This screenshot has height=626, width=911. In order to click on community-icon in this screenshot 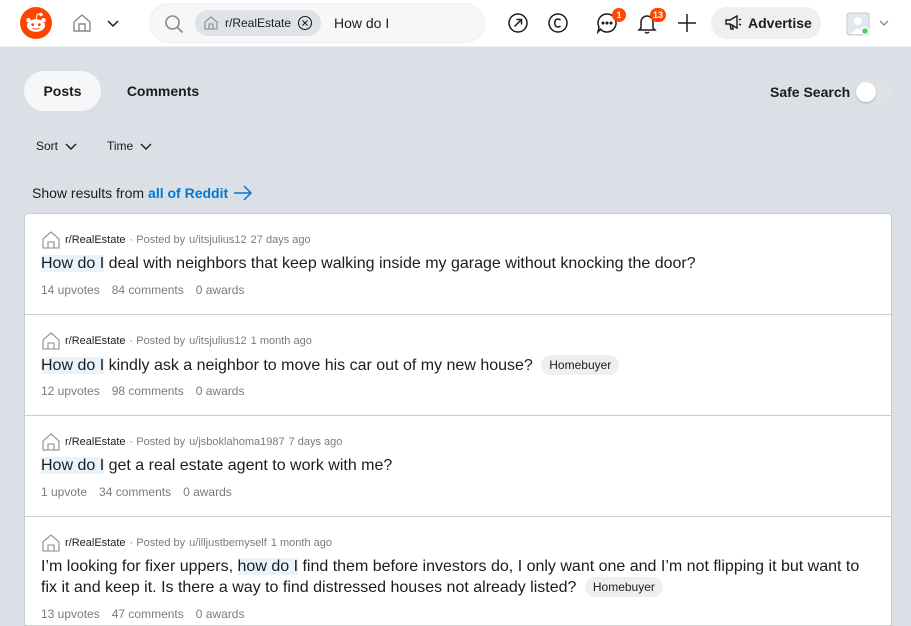, I will do `click(211, 23)`.